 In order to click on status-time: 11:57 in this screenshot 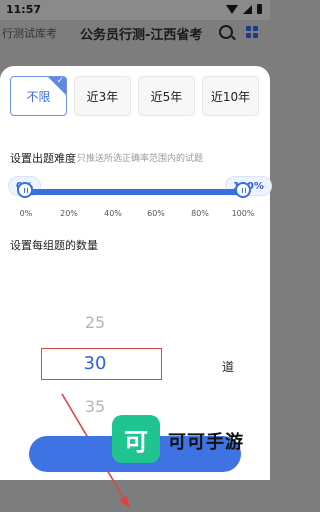, I will do `click(24, 9)`.